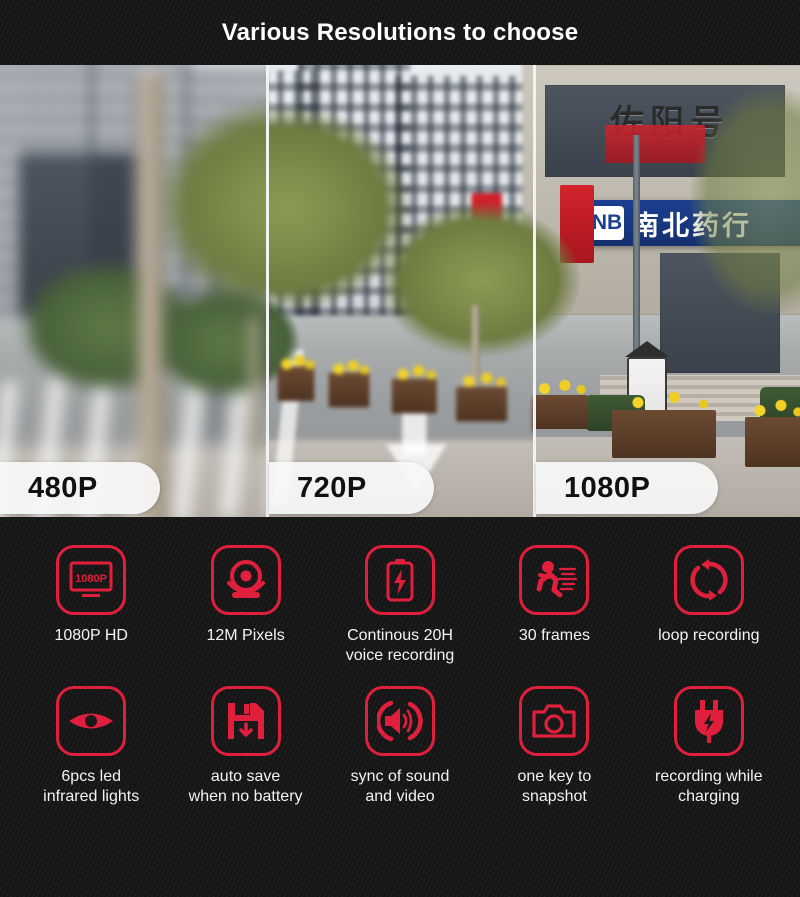 The width and height of the screenshot is (800, 897). What do you see at coordinates (91, 786) in the screenshot?
I see `feature-label: 6pcs led infrared lights` at bounding box center [91, 786].